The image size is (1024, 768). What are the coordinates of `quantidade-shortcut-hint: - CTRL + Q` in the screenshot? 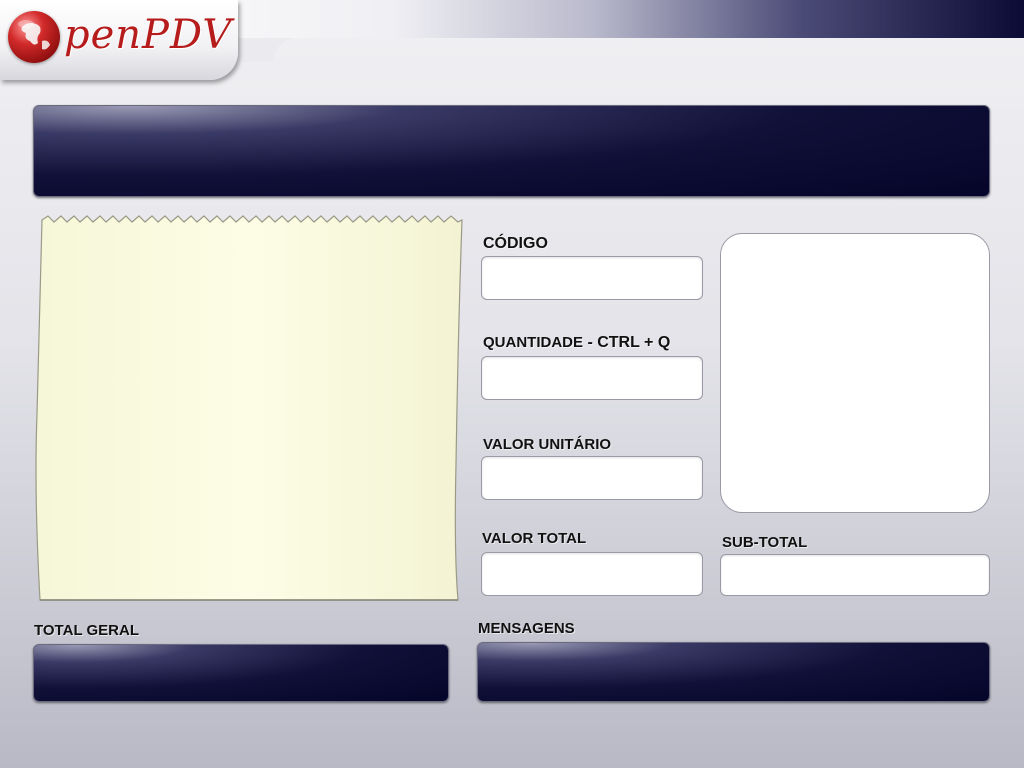 It's located at (627, 342).